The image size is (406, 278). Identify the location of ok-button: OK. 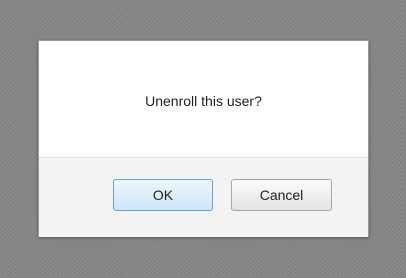
(163, 195).